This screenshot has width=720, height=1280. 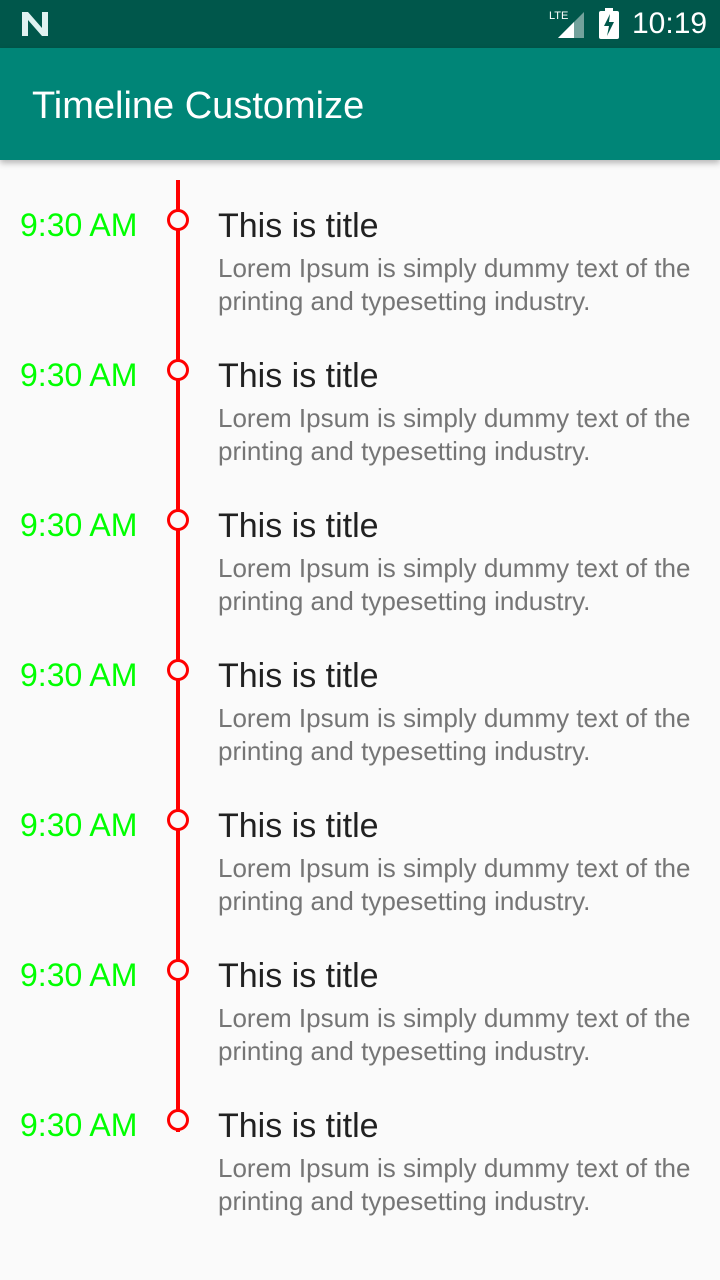 I want to click on notification-n-icon, so click(x=35, y=24).